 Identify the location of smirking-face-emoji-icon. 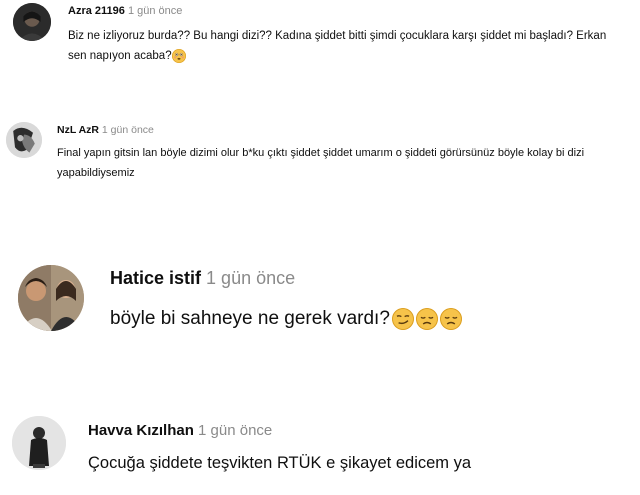
(402, 318).